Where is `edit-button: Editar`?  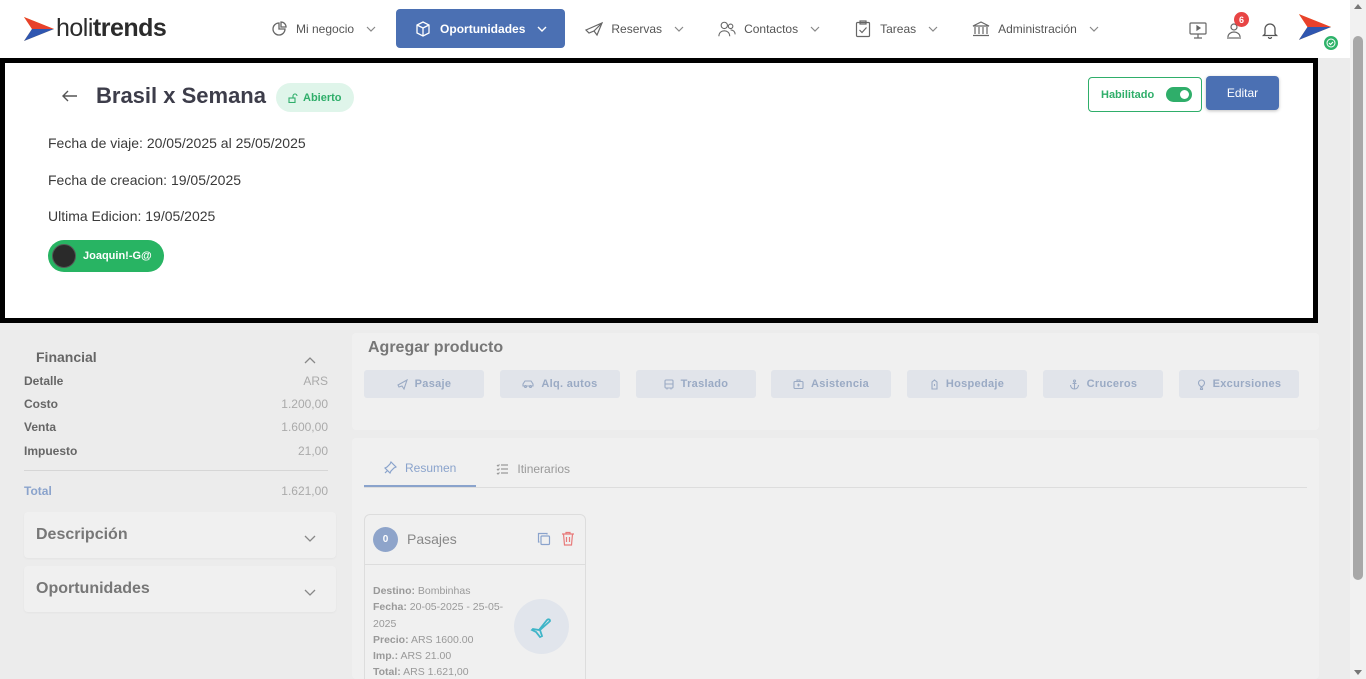 edit-button: Editar is located at coordinates (1242, 93).